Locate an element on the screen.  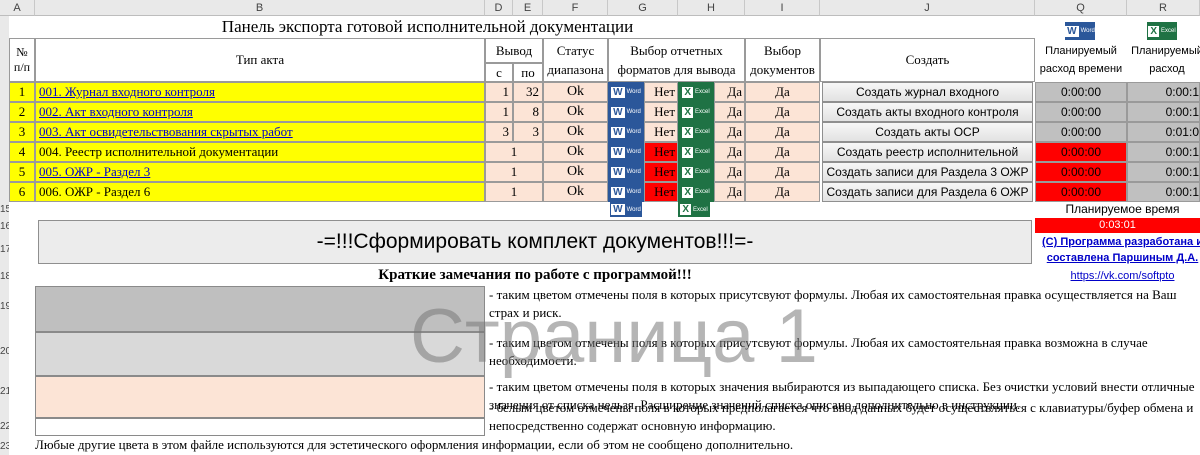
act-type-cell: 006. ОЖР - Раздел 6 is located at coordinates (260, 192).